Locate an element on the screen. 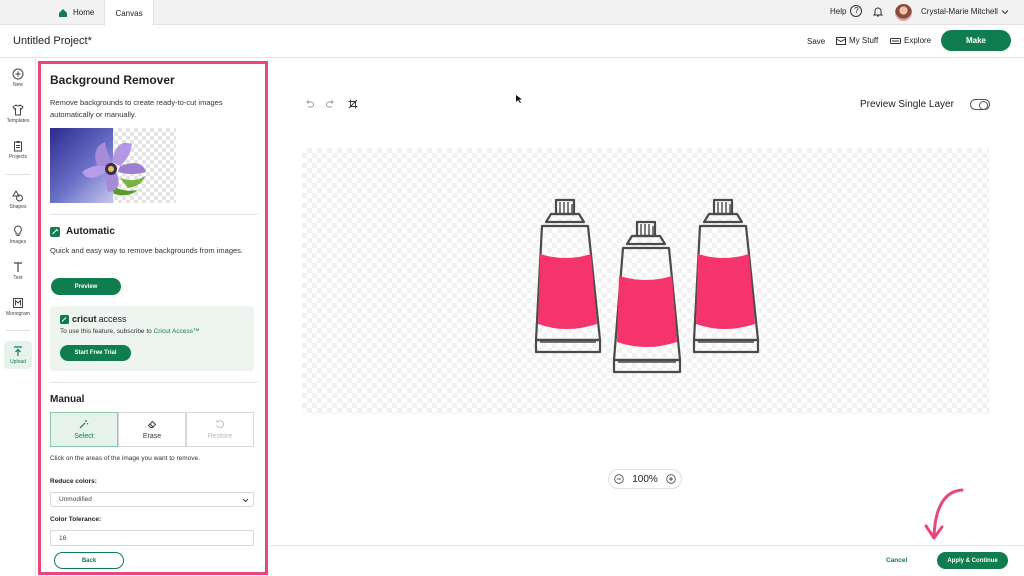 The image size is (1024, 576). machine-icon is located at coordinates (895, 40).